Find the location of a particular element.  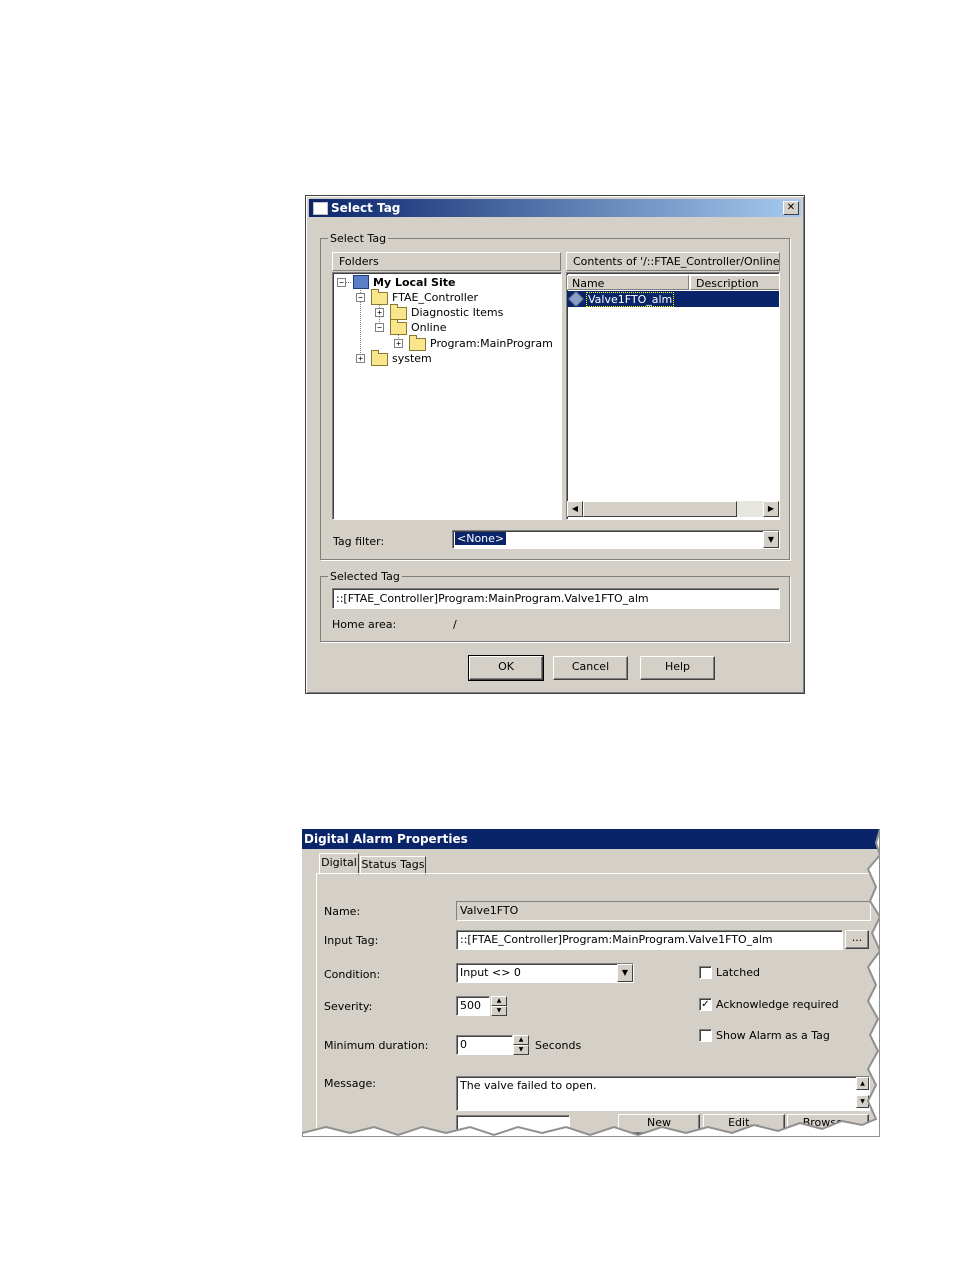

tag-filter-select: <None> ▼ is located at coordinates (616, 539).